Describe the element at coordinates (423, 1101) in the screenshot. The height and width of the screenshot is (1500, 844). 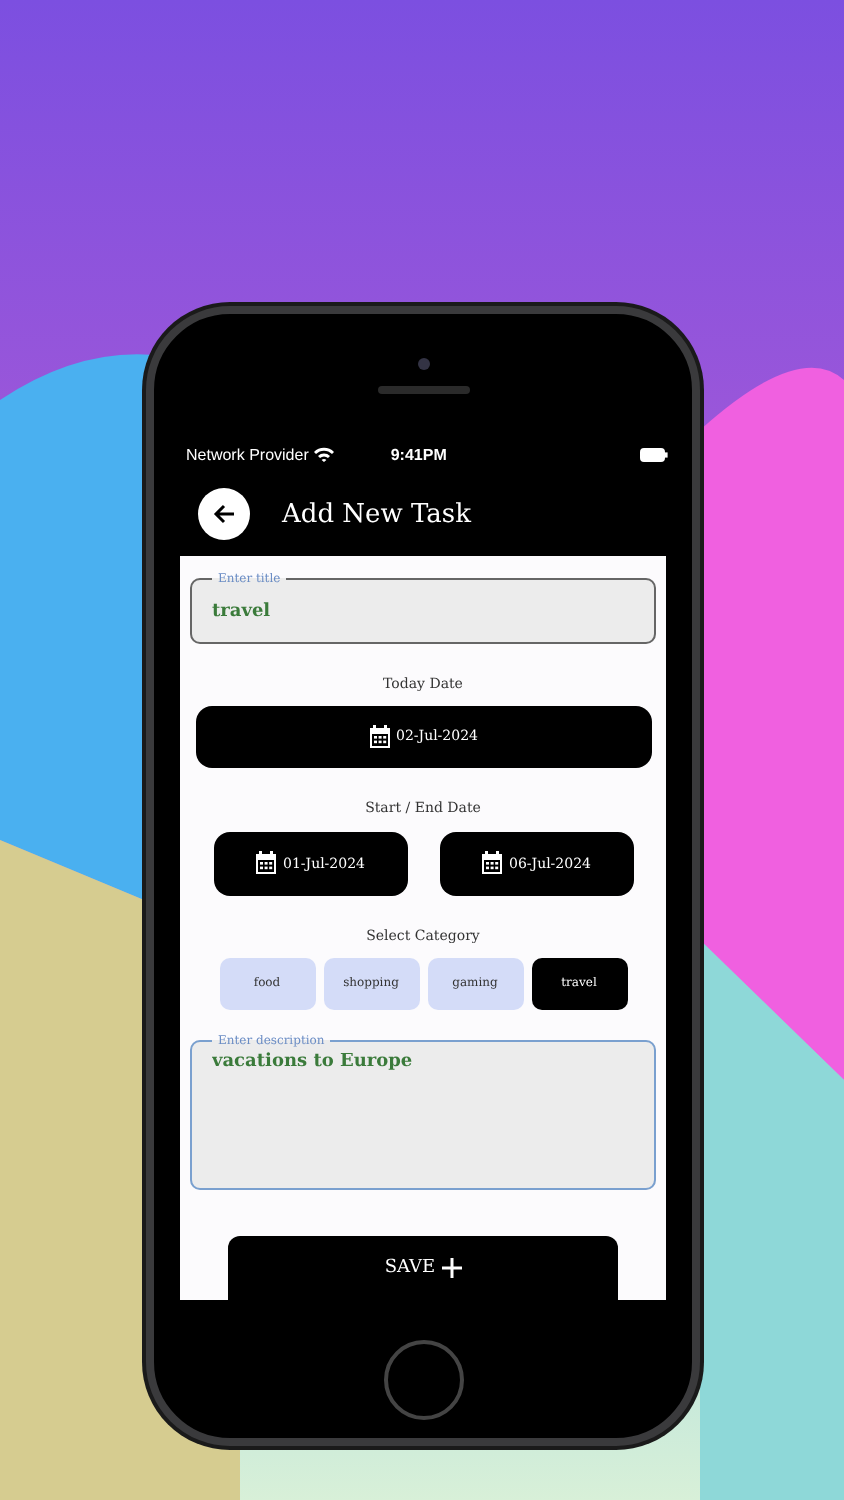
I see `description-input: vacations to Europe` at that location.